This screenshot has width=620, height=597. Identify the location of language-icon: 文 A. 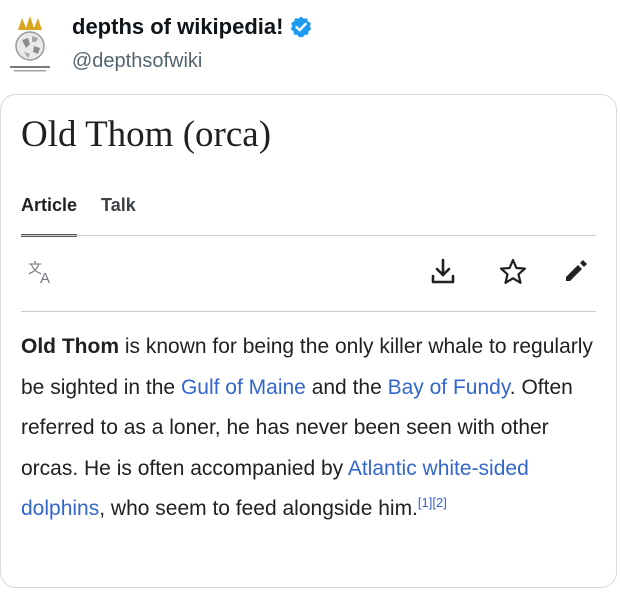
(42, 272).